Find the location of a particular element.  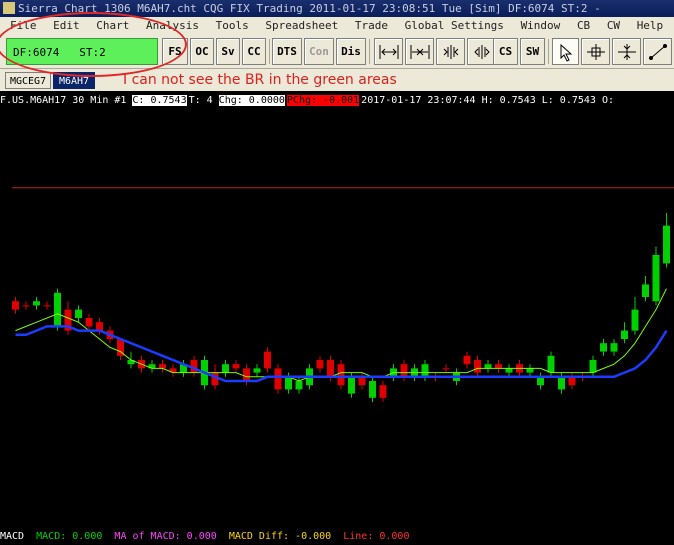

menu-spreadsheet: Spreadsheet is located at coordinates (301, 25).